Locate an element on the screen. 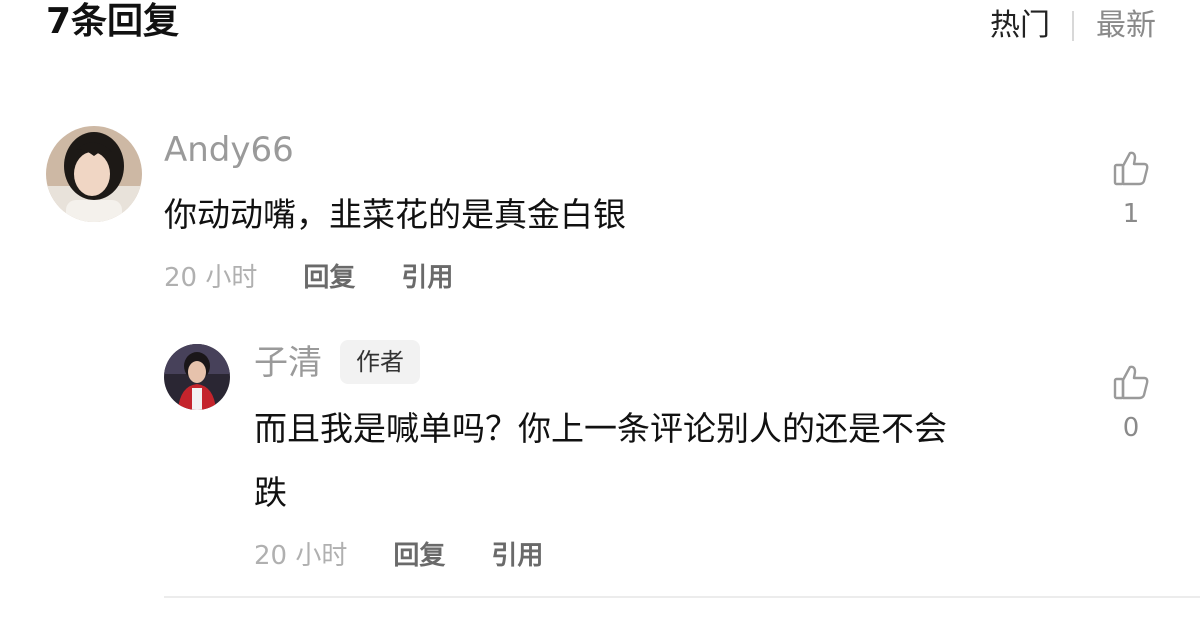  avatar-andy66 is located at coordinates (94, 174).